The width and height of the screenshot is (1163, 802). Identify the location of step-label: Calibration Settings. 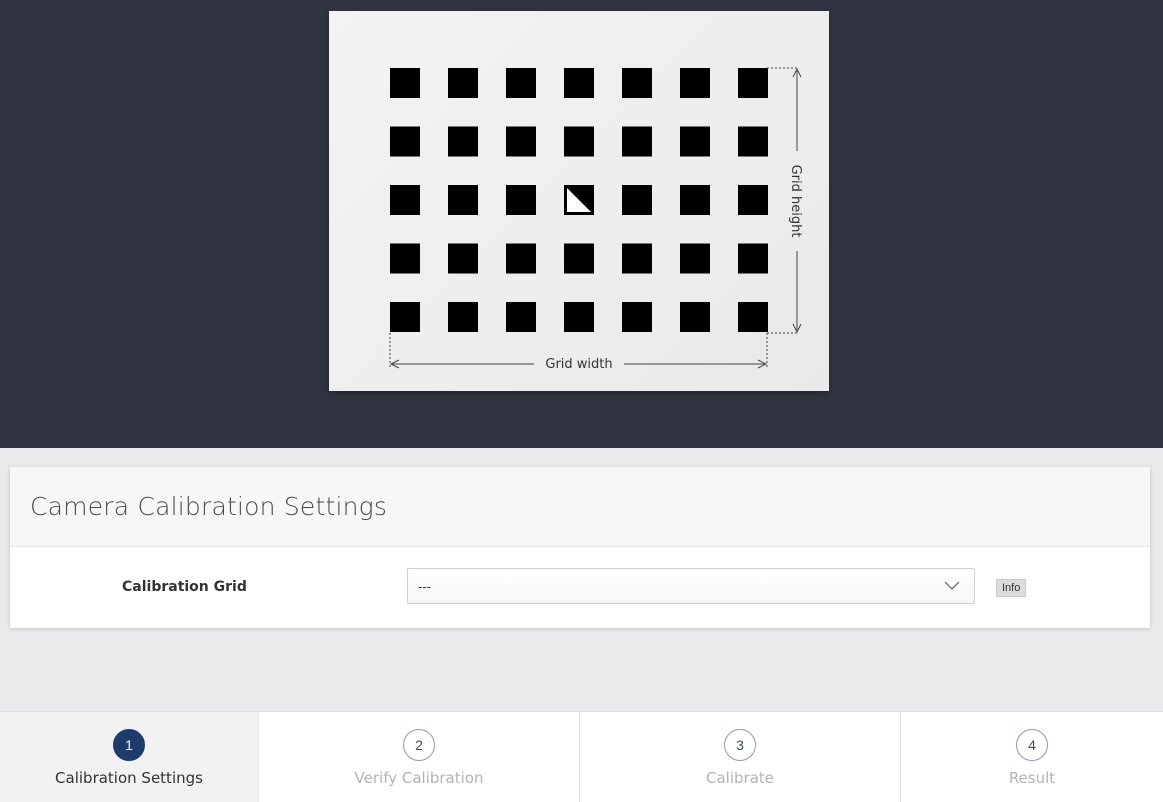
(129, 778).